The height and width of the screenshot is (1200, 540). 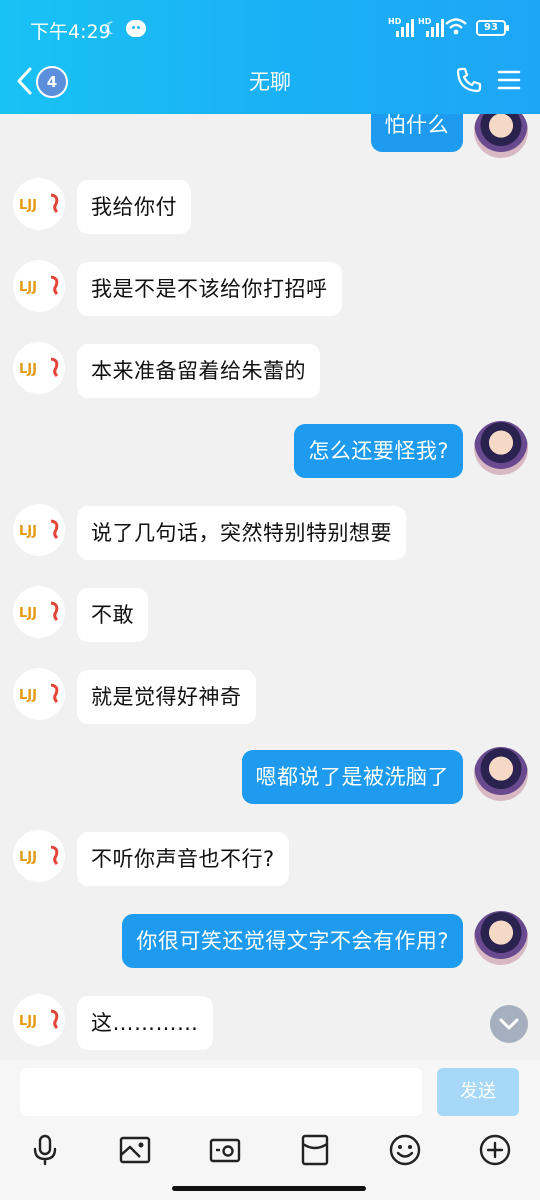 What do you see at coordinates (134, 207) in the screenshot?
I see `message-bubble-incoming: 我给你付` at bounding box center [134, 207].